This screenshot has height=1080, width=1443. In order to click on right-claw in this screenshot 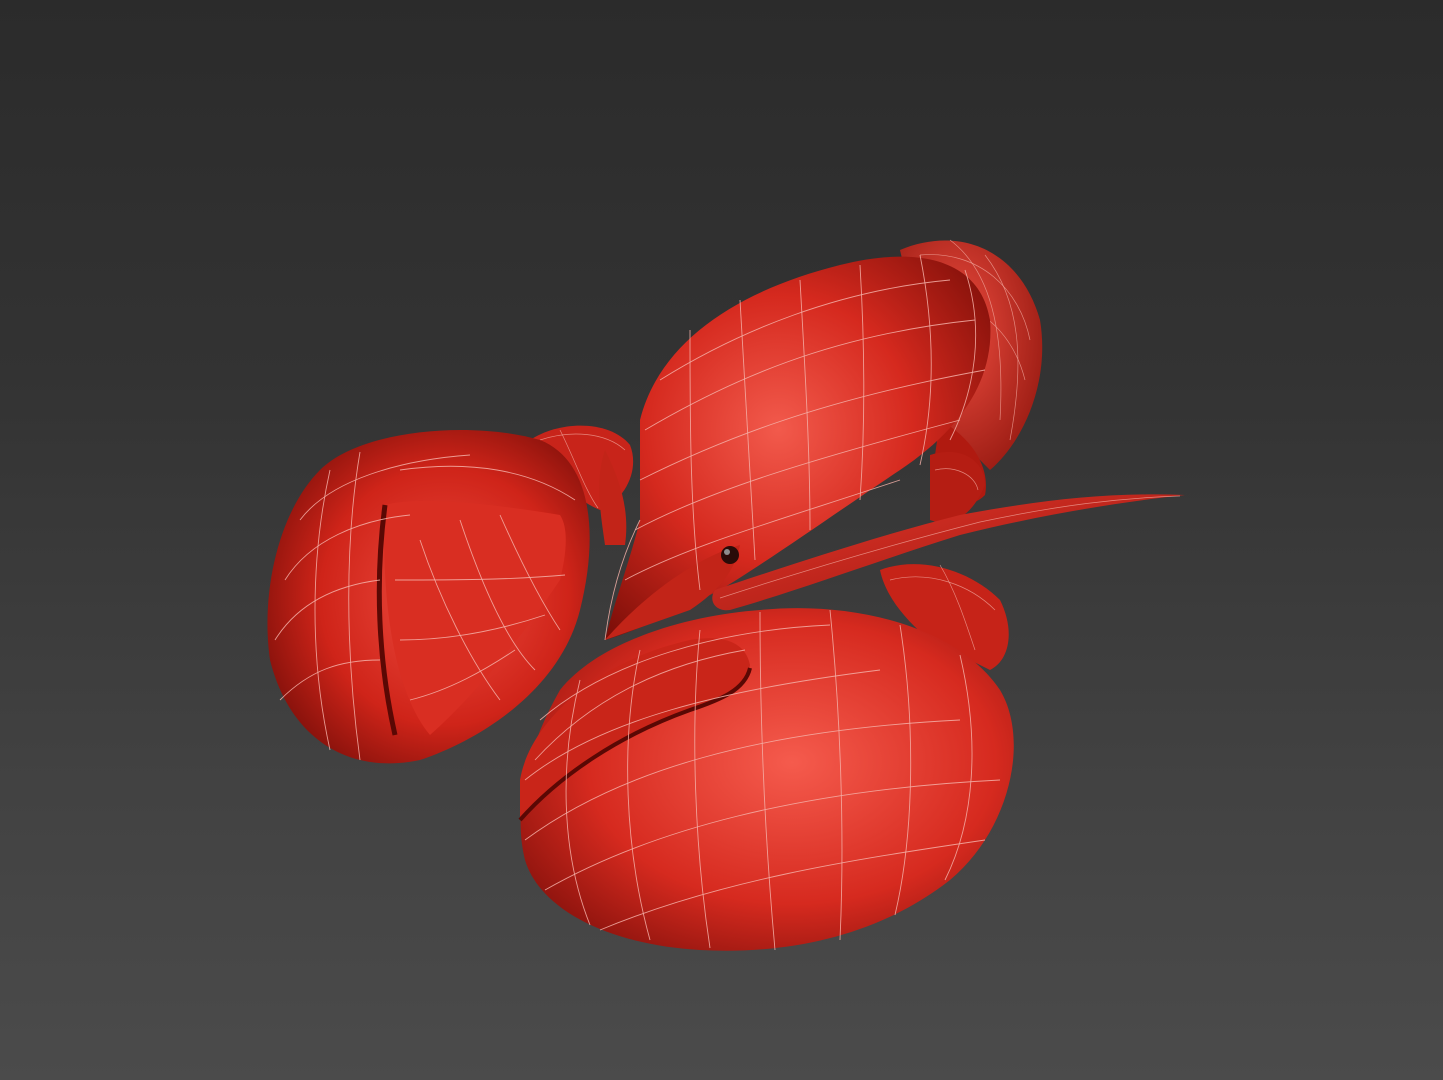, I will do `click(766, 779)`.